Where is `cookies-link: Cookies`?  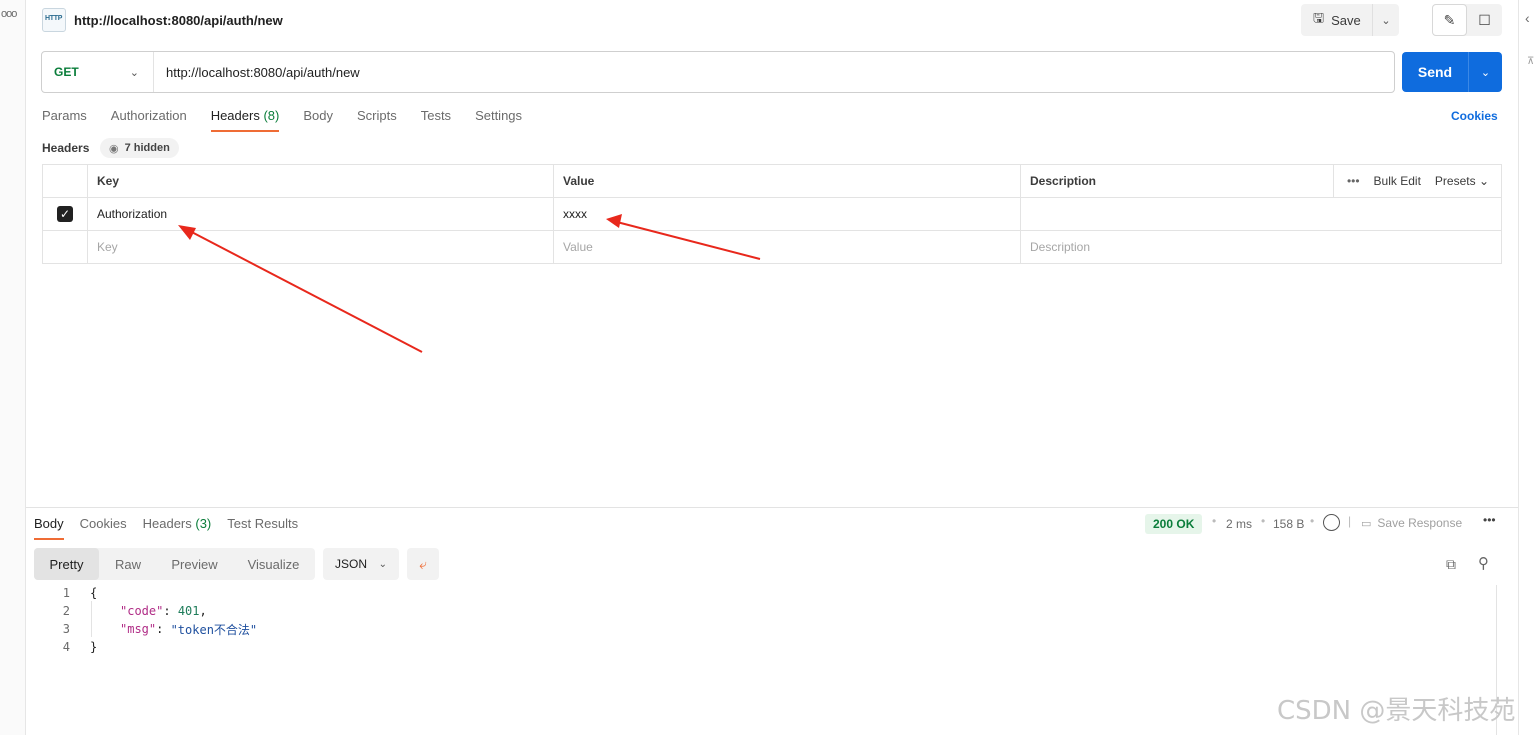
cookies-link: Cookies is located at coordinates (1474, 116).